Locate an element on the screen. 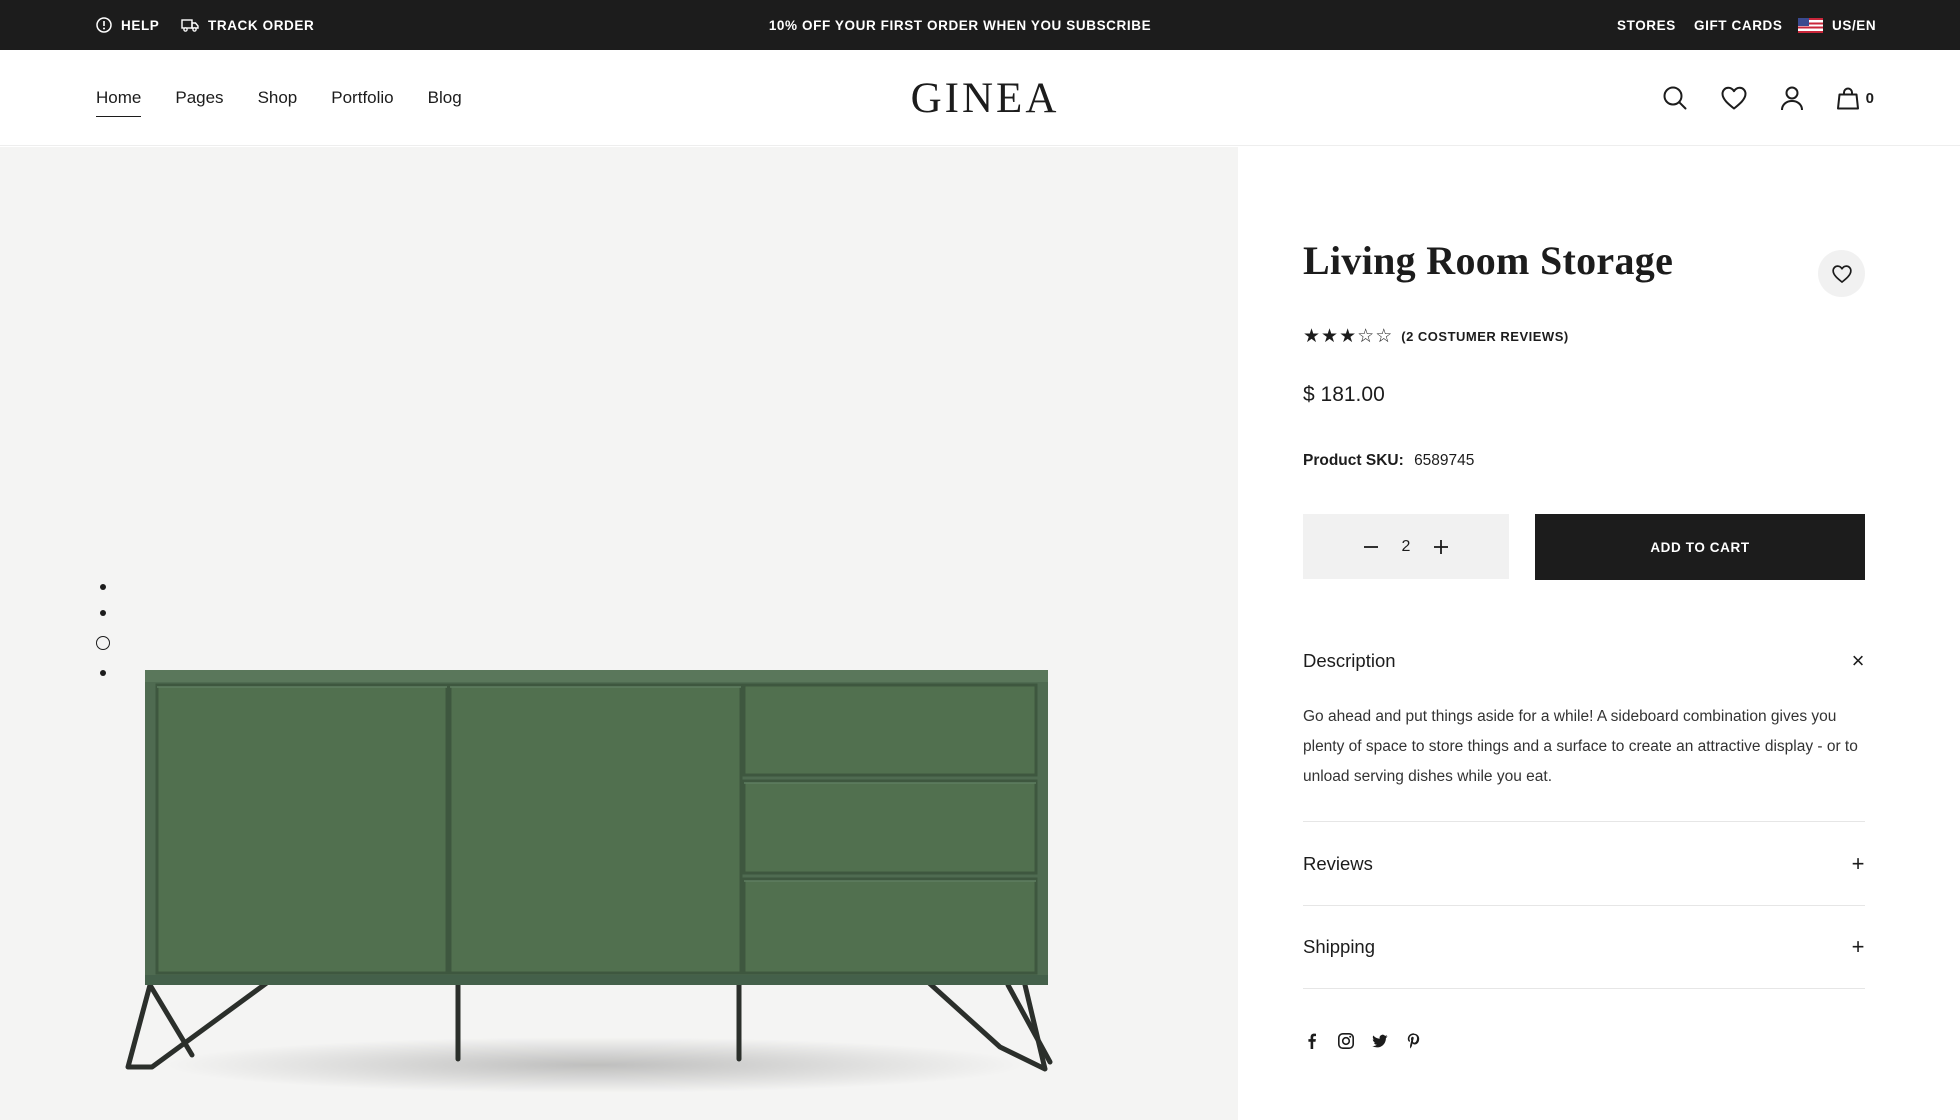 This screenshot has height=1120, width=1960. search-icon is located at coordinates (1675, 98).